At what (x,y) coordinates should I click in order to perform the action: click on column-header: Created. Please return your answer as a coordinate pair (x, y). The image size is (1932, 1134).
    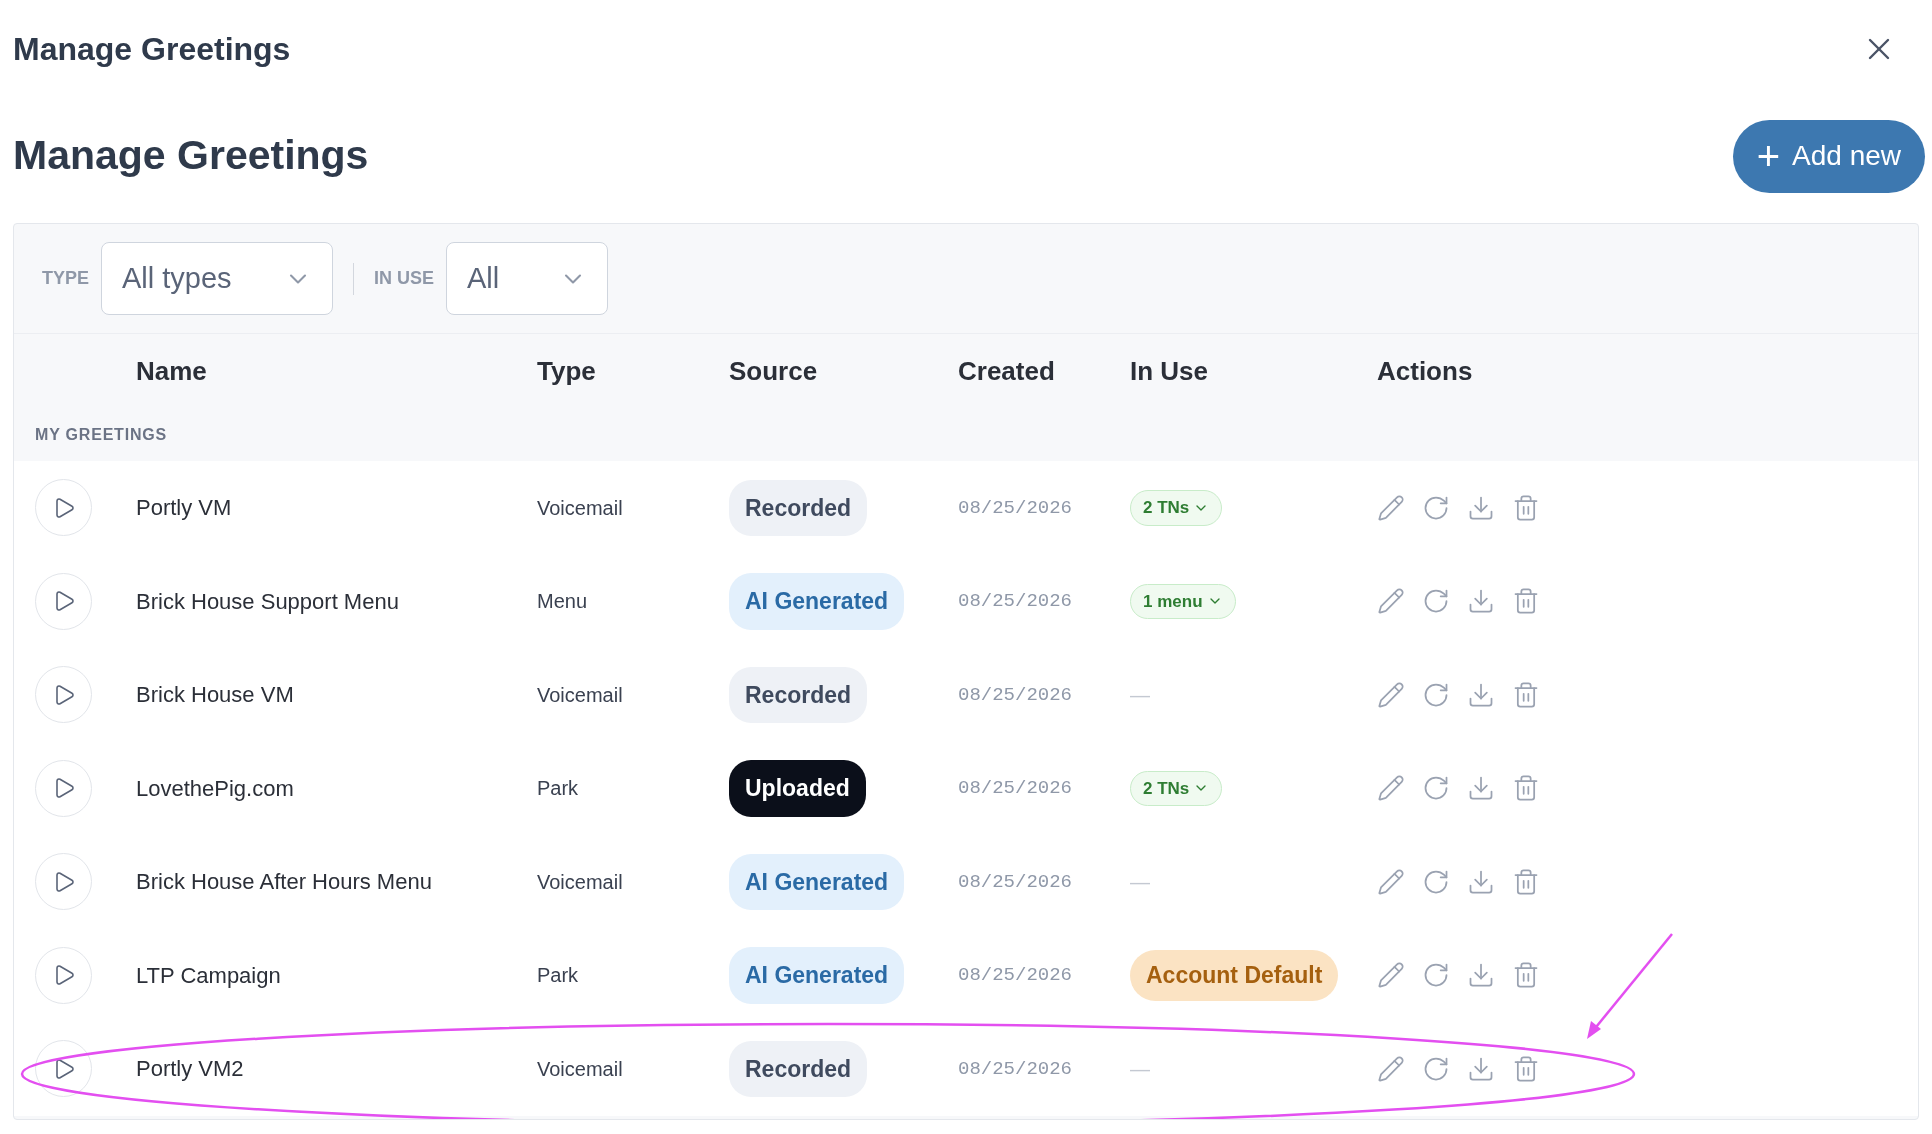
    Looking at the image, I should click on (1007, 371).